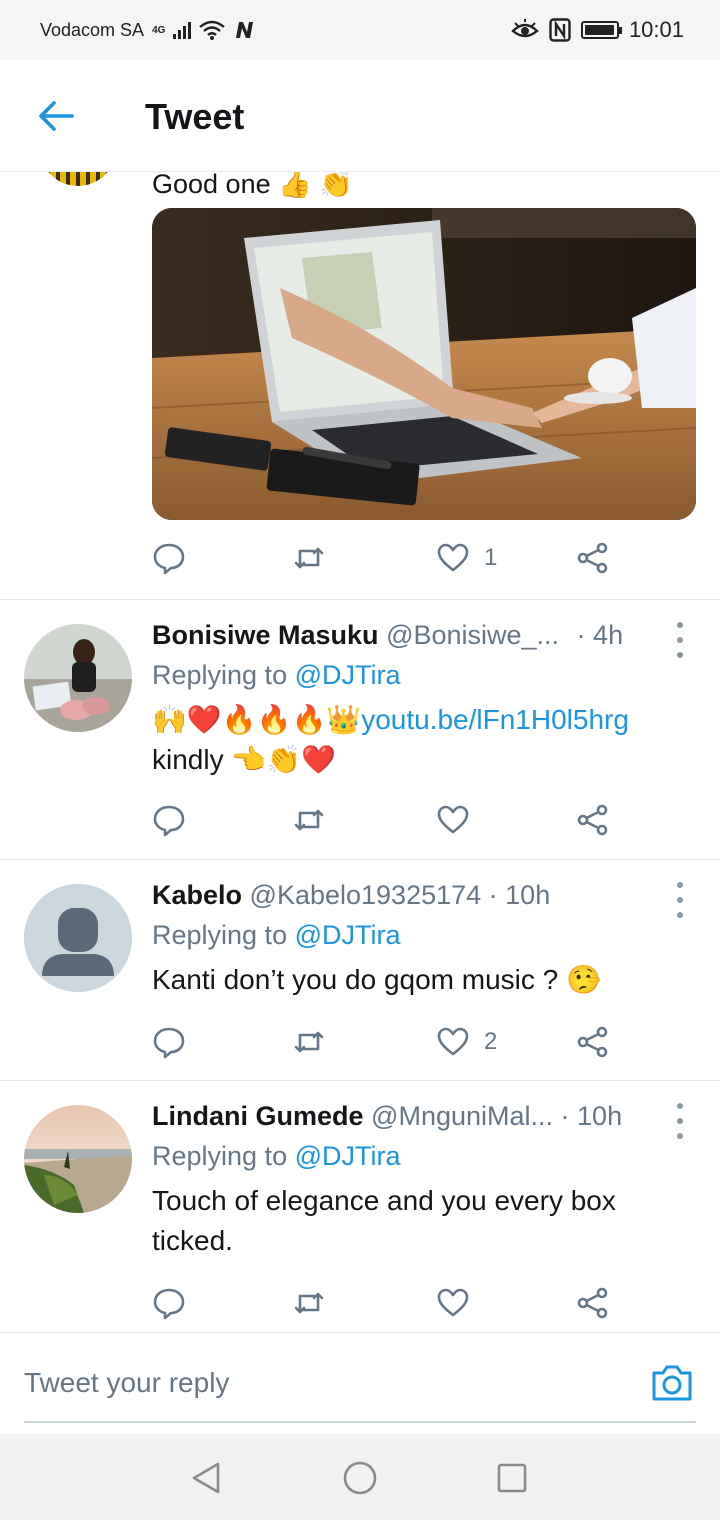  I want to click on tweet-actions: 1, so click(387, 558).